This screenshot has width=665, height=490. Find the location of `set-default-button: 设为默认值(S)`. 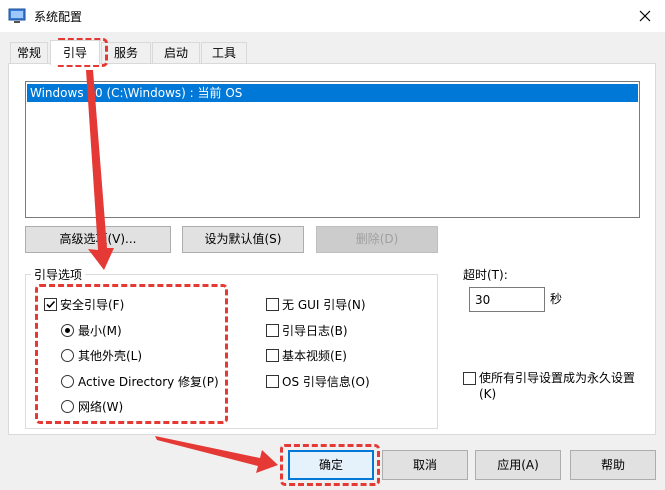

set-default-button: 设为默认值(S) is located at coordinates (243, 239).